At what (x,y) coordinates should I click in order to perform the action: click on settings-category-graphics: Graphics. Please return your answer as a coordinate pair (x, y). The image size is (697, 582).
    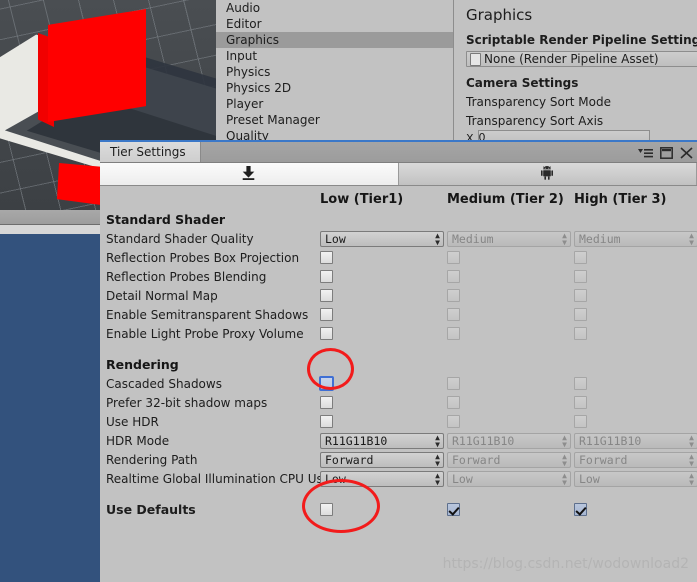
    Looking at the image, I should click on (334, 40).